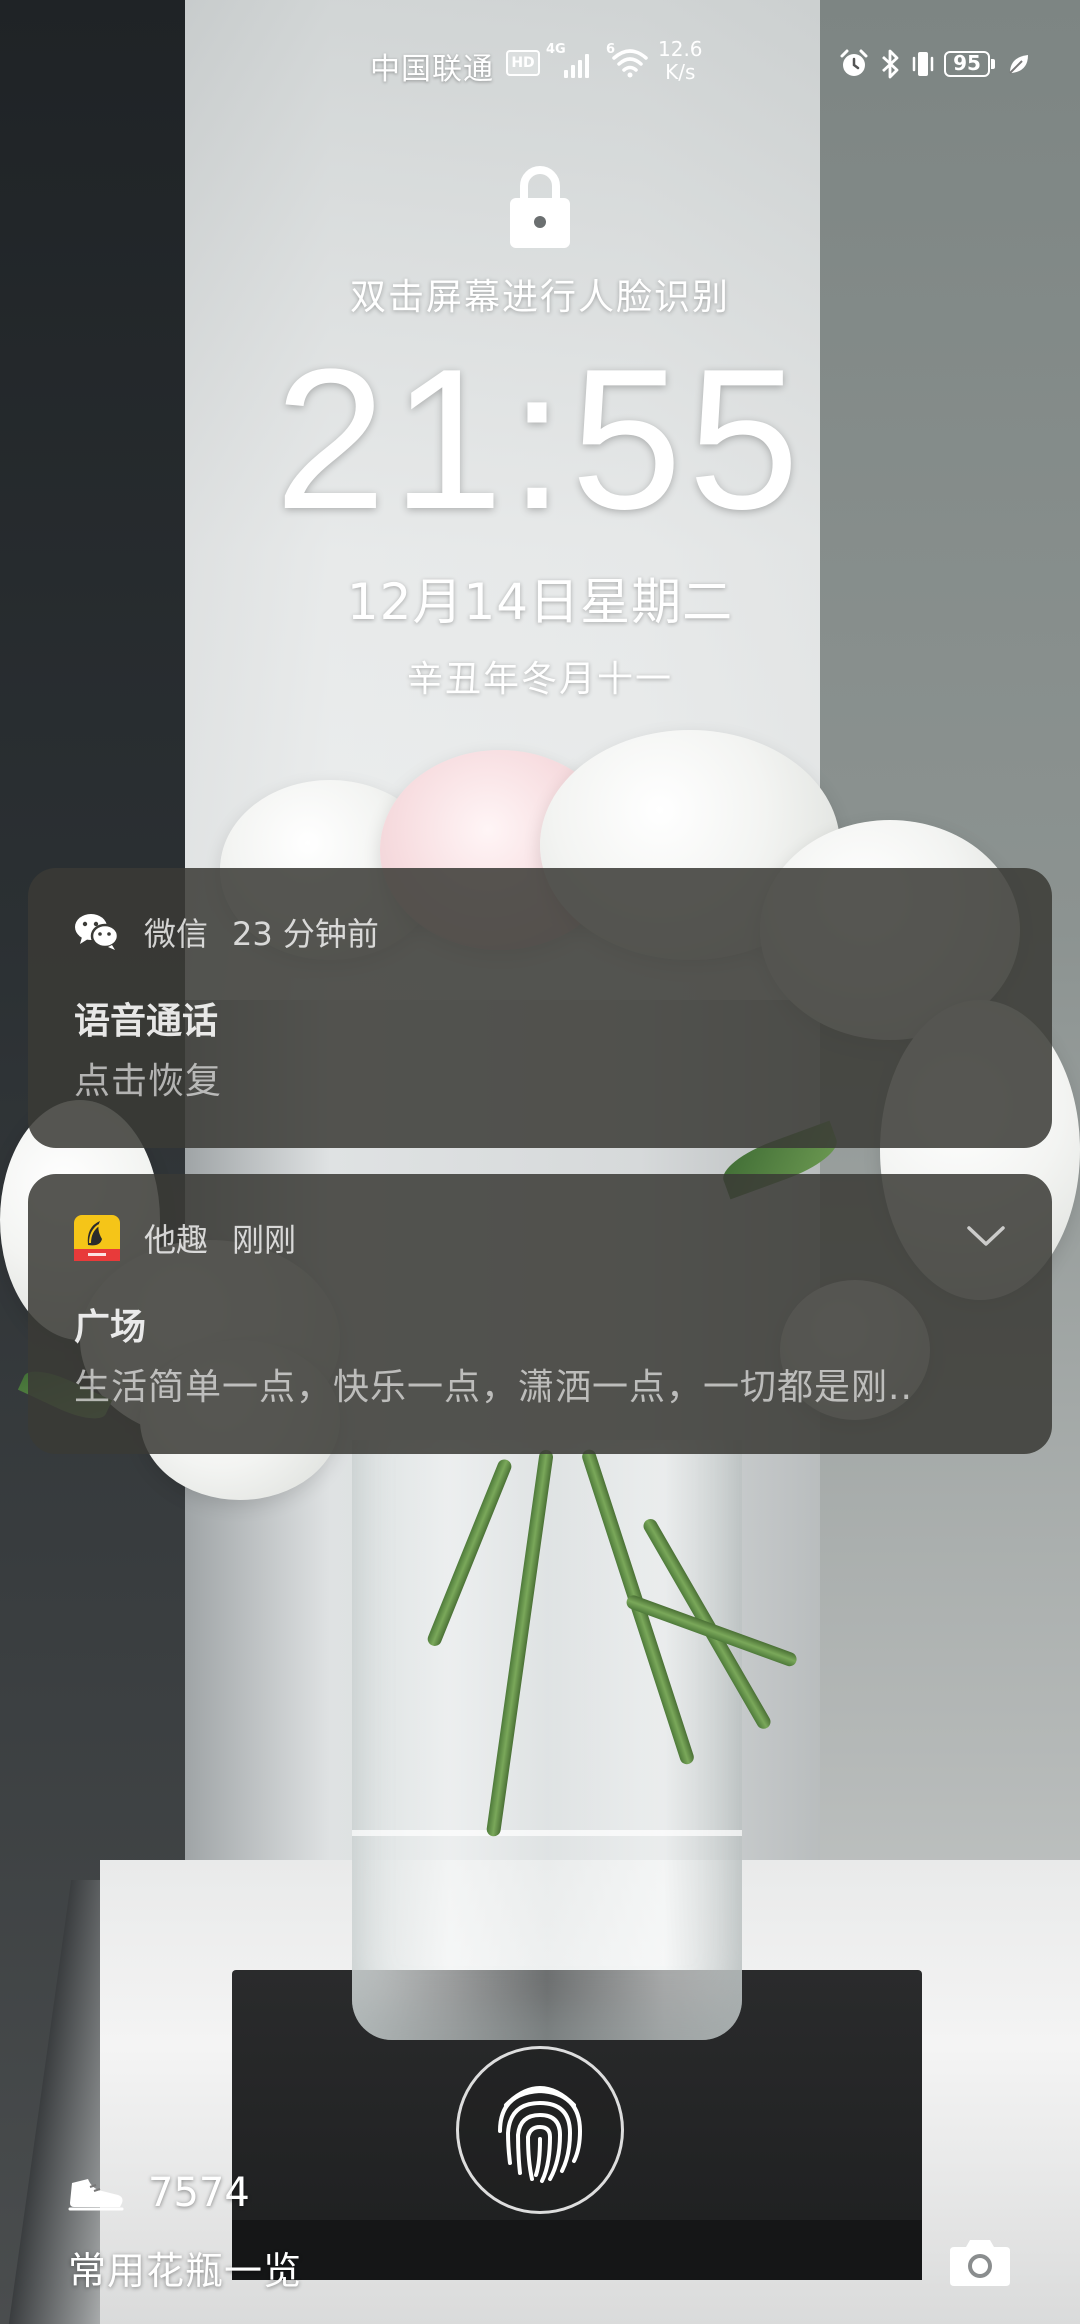  What do you see at coordinates (540, 602) in the screenshot?
I see `lock-screen-date: 12月14日星期二` at bounding box center [540, 602].